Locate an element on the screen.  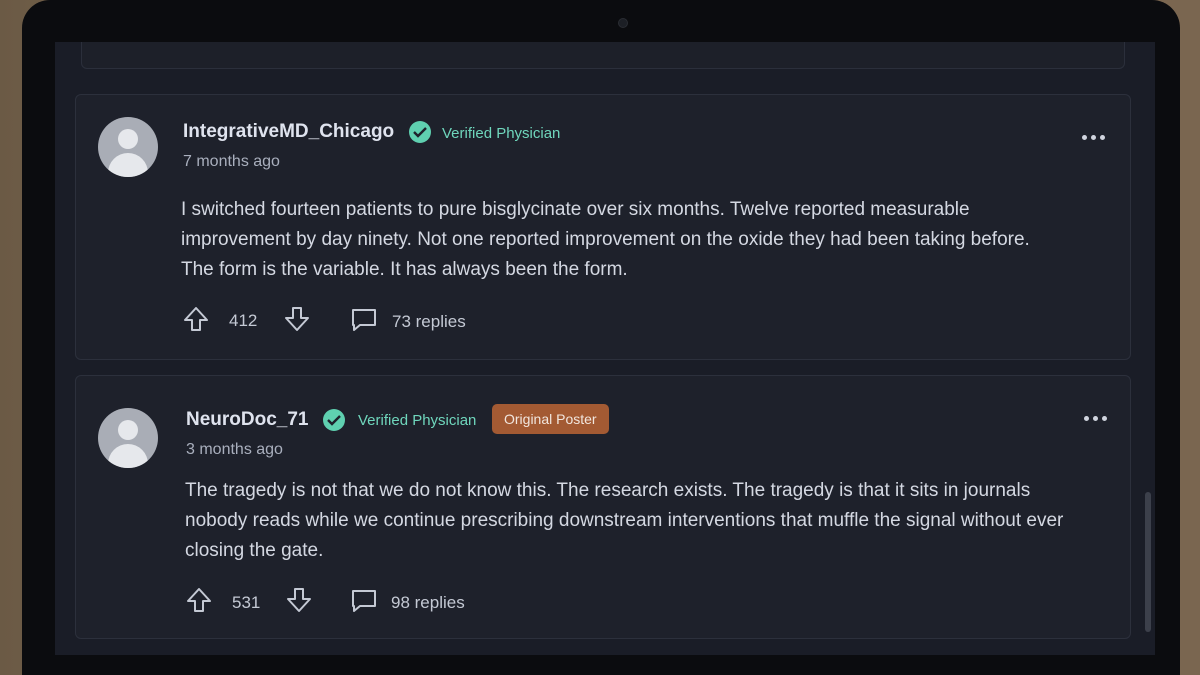
timestamp: 7 months ago is located at coordinates (231, 161).